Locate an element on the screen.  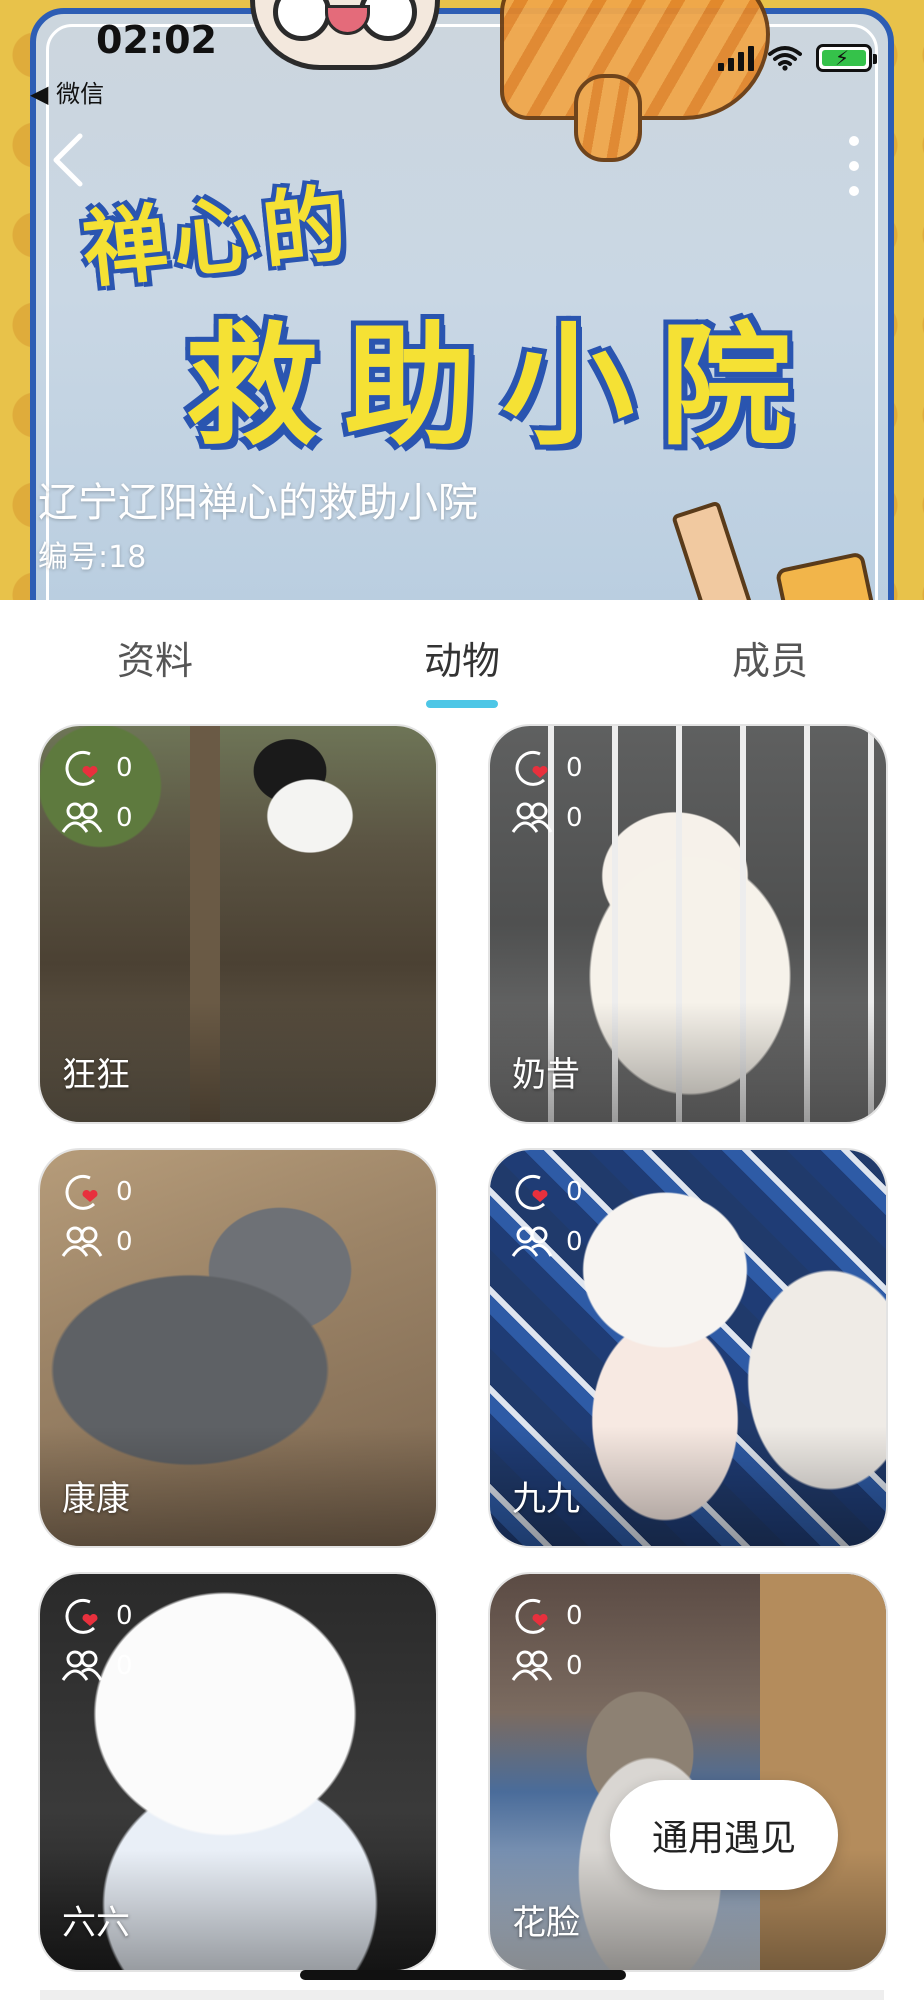
return-to-app-link: ◀ 微信 is located at coordinates (67, 91).